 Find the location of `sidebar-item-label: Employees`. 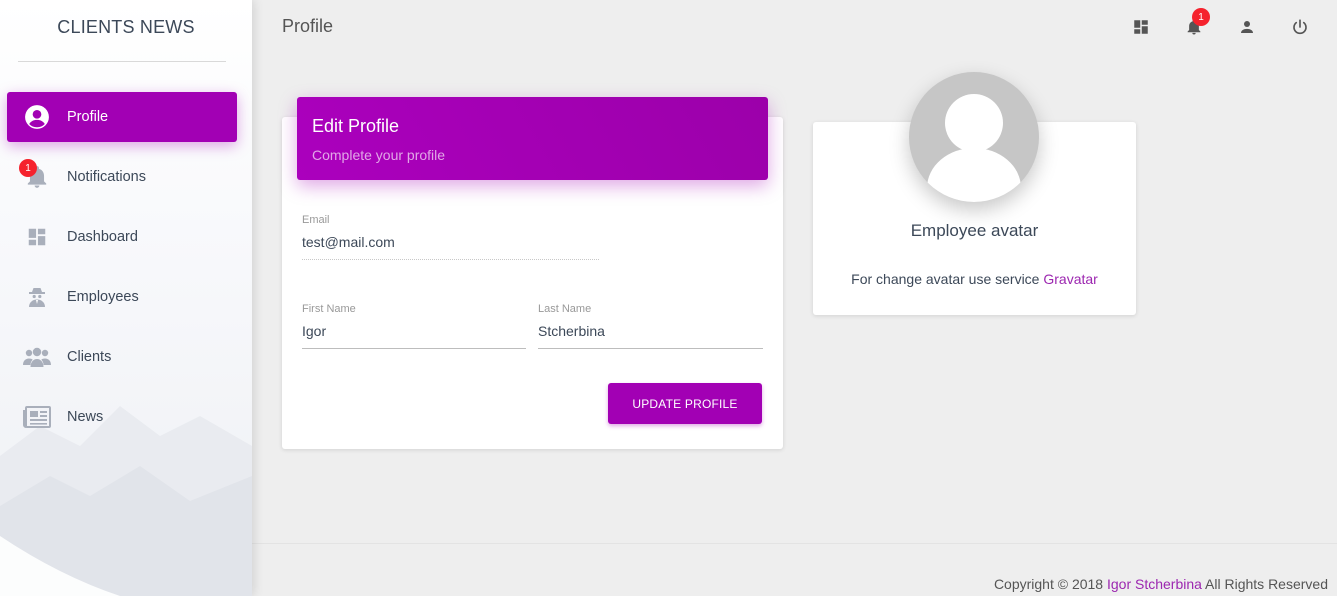

sidebar-item-label: Employees is located at coordinates (103, 297).